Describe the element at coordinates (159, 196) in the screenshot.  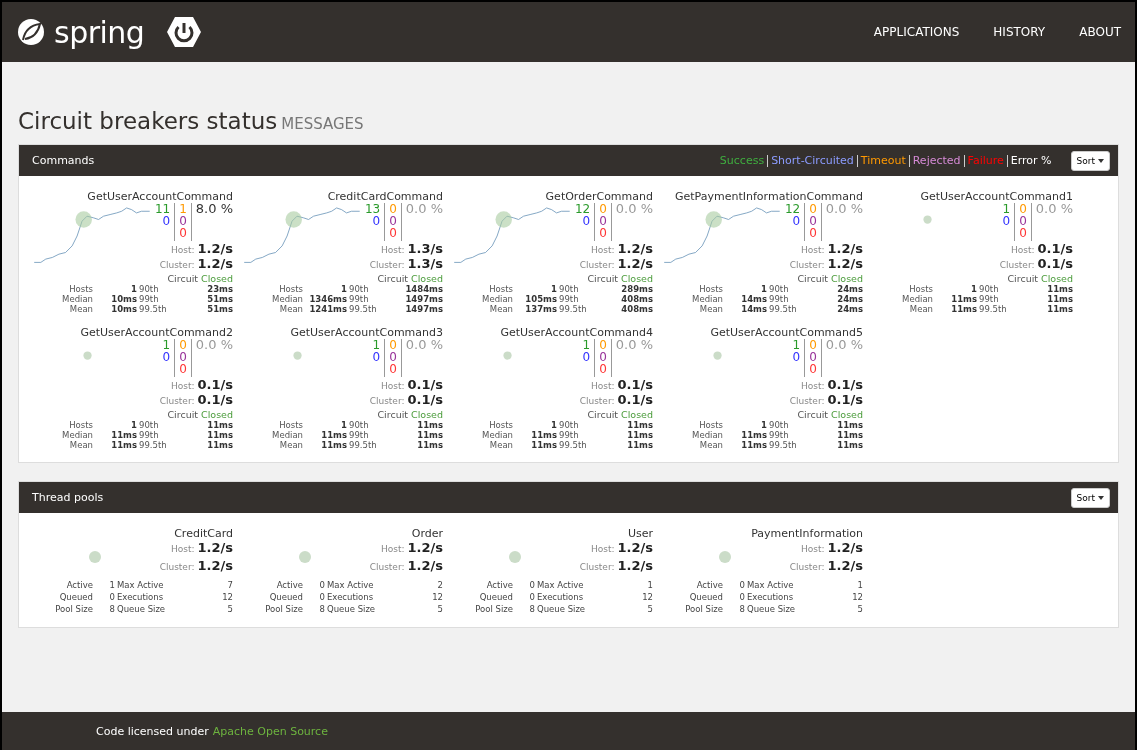
I see `command-name: GetUserAccountCommand` at that location.